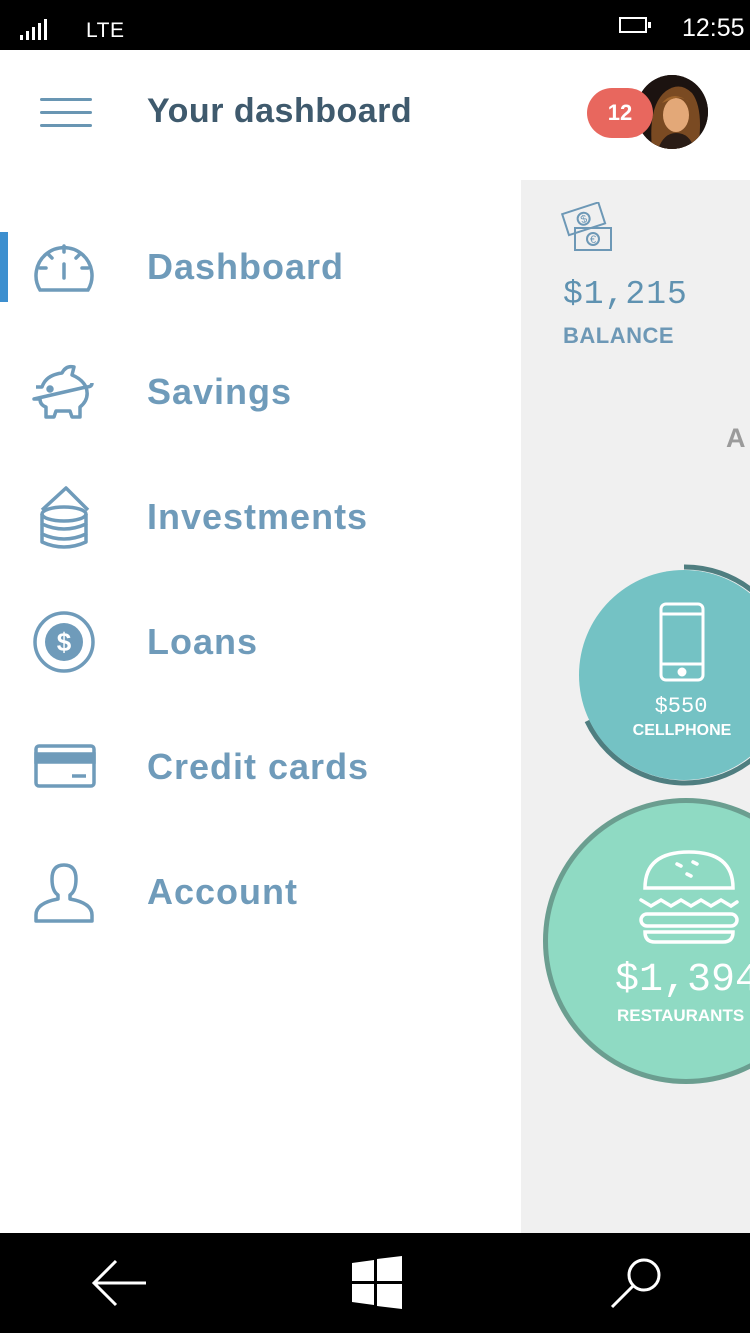 This screenshot has width=750, height=1333. I want to click on menu-item-investments: Investments, so click(260, 517).